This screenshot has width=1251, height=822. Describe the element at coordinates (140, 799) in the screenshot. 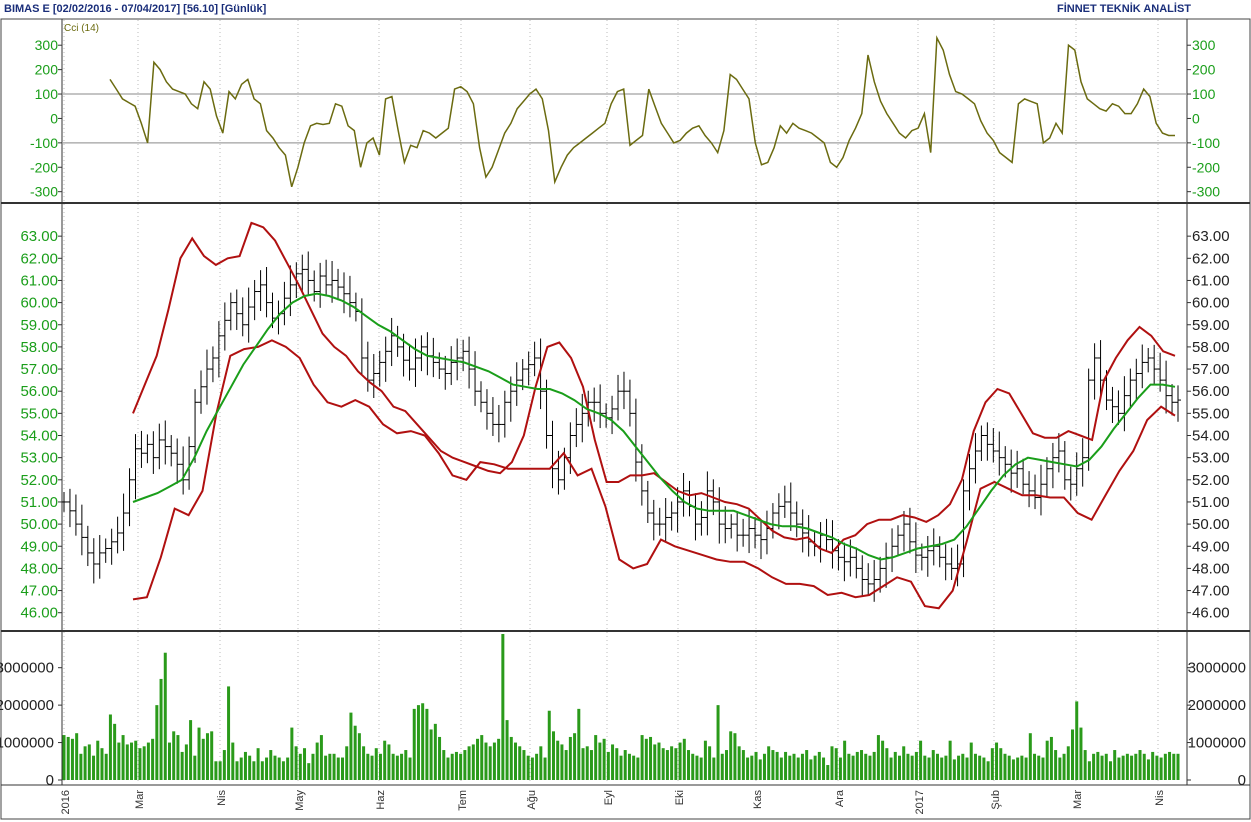

I see `x-tick-label: Mar` at that location.